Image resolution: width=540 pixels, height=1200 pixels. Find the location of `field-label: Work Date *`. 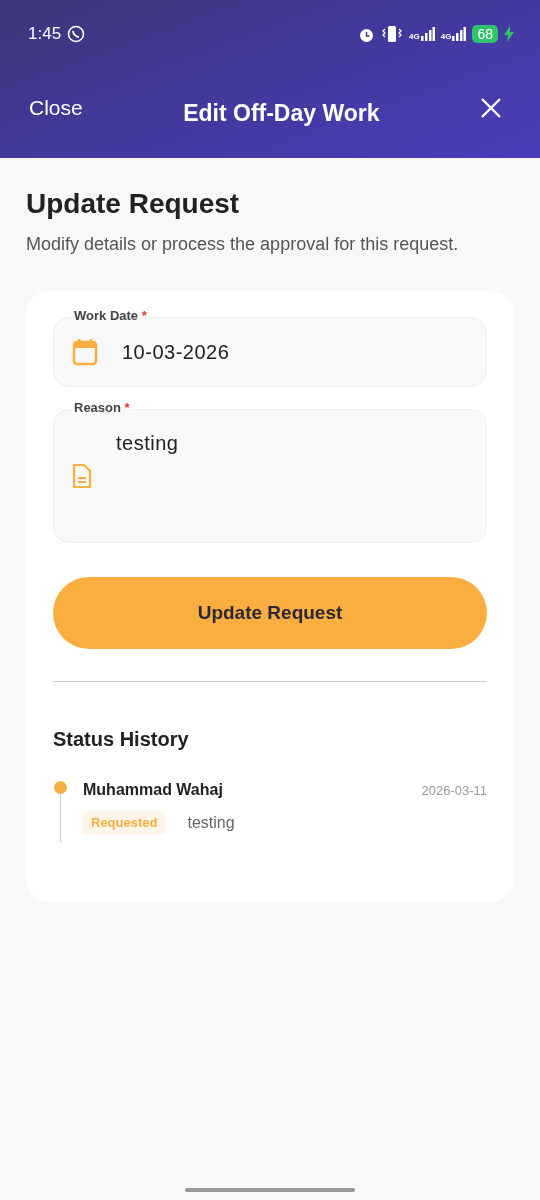

field-label: Work Date * is located at coordinates (110, 315).